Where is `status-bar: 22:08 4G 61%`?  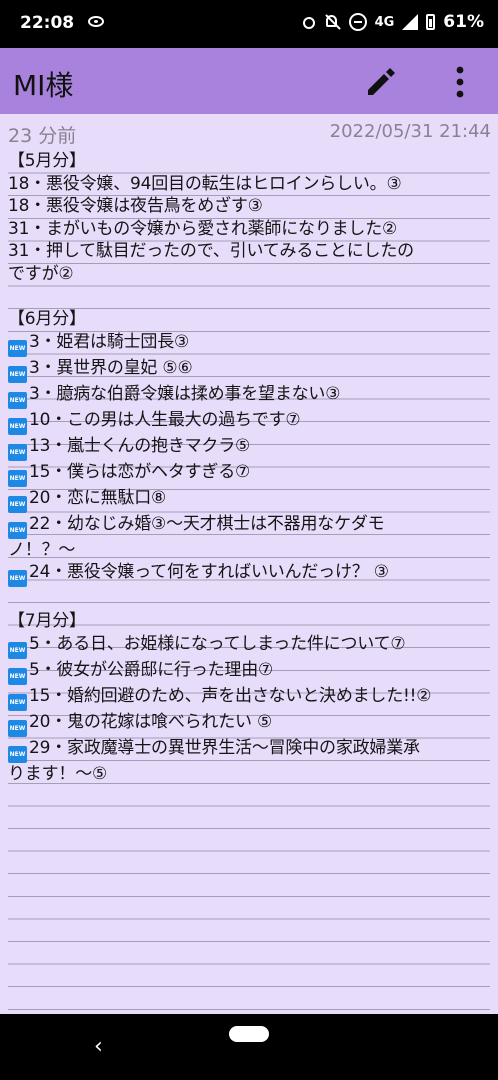 status-bar: 22:08 4G 61% is located at coordinates (249, 24).